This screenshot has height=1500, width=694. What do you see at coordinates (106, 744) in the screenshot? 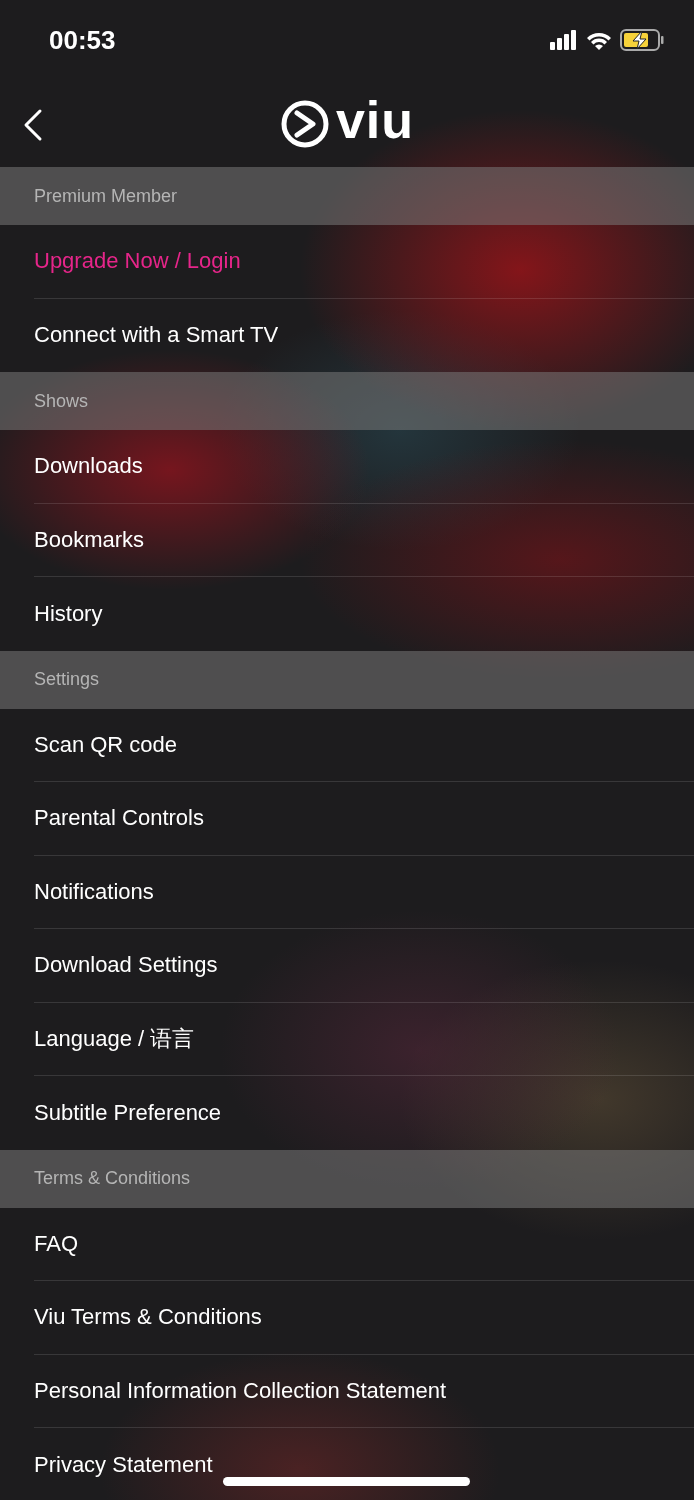
I see `menu-item: Scan QR code` at bounding box center [106, 744].